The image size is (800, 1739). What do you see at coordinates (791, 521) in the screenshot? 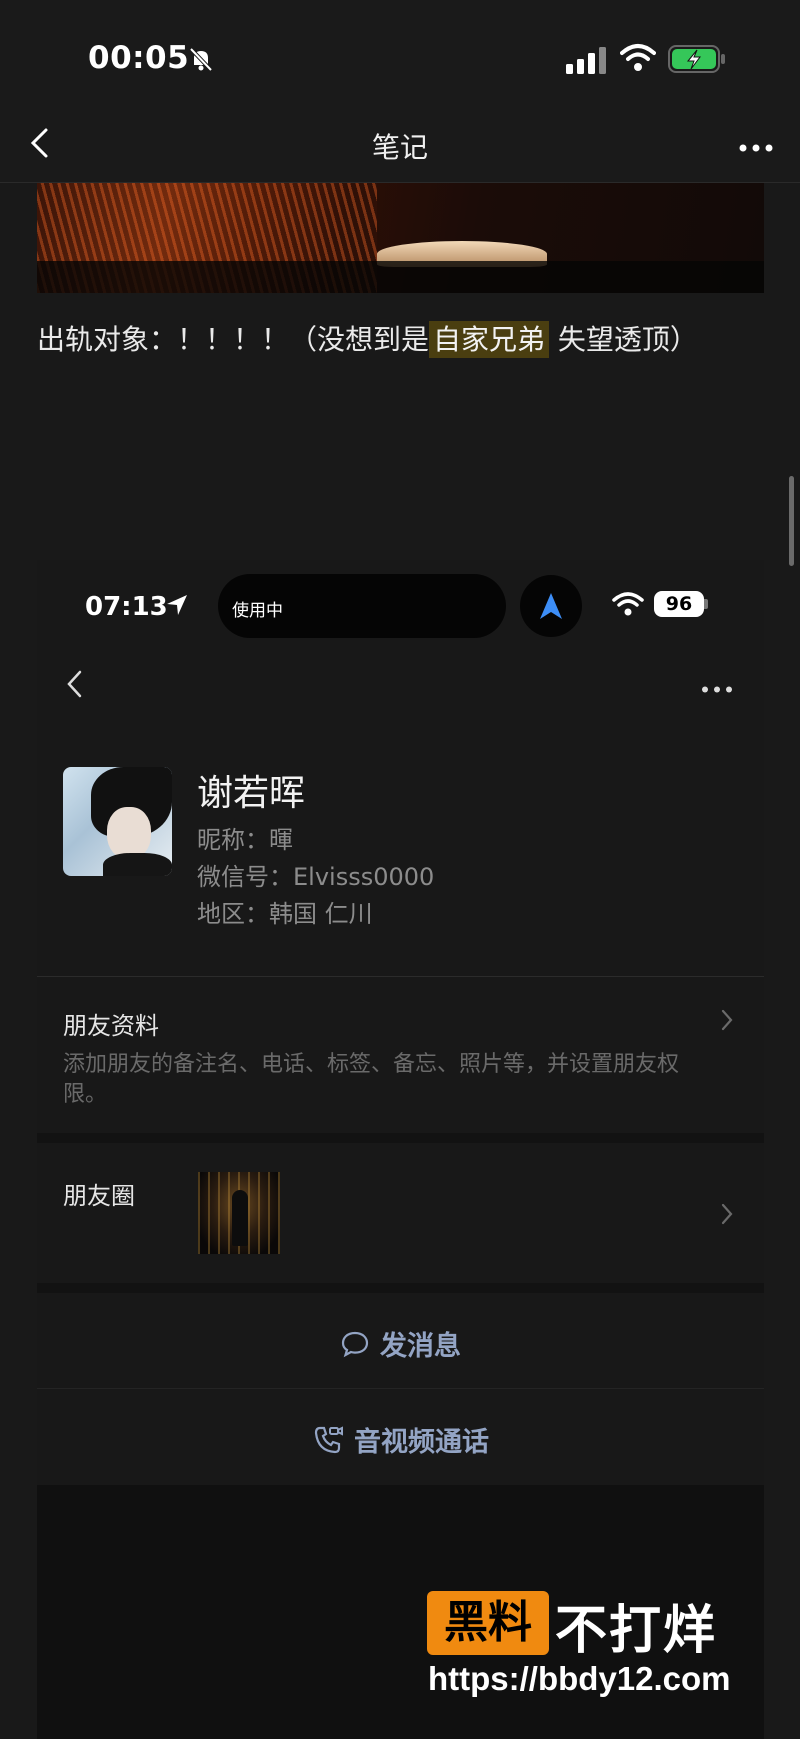
I see `scrollbar` at bounding box center [791, 521].